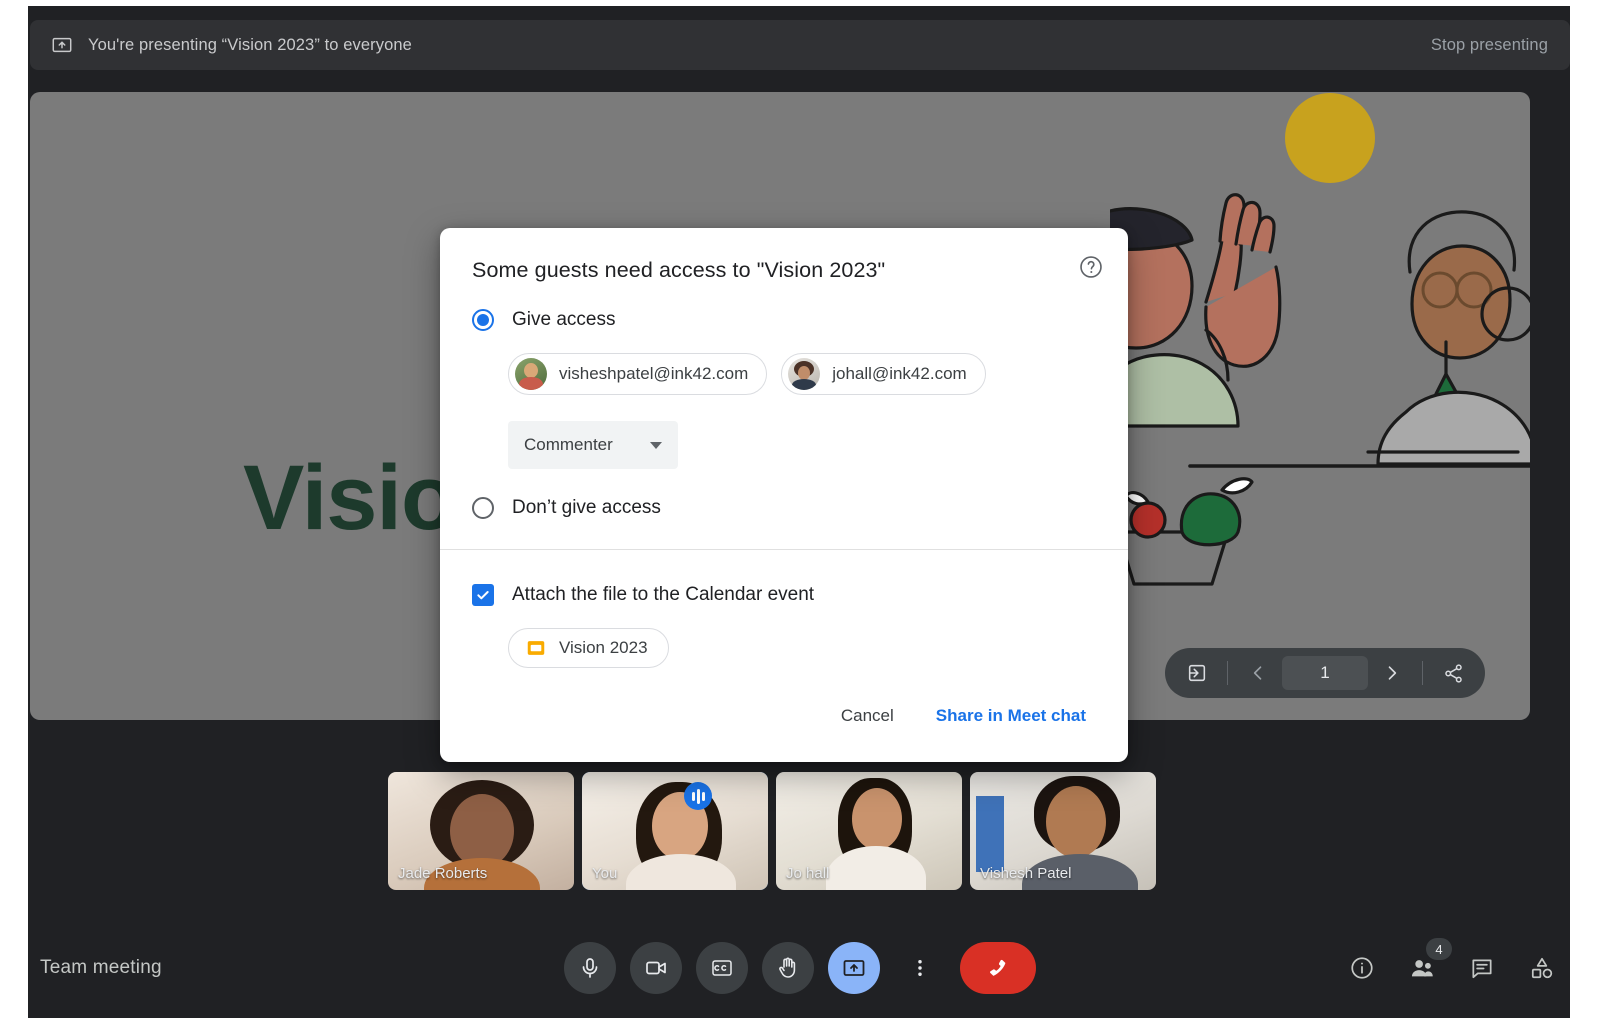 Image resolution: width=1600 pixels, height=1022 pixels. I want to click on page-margin-top, so click(800, 3).